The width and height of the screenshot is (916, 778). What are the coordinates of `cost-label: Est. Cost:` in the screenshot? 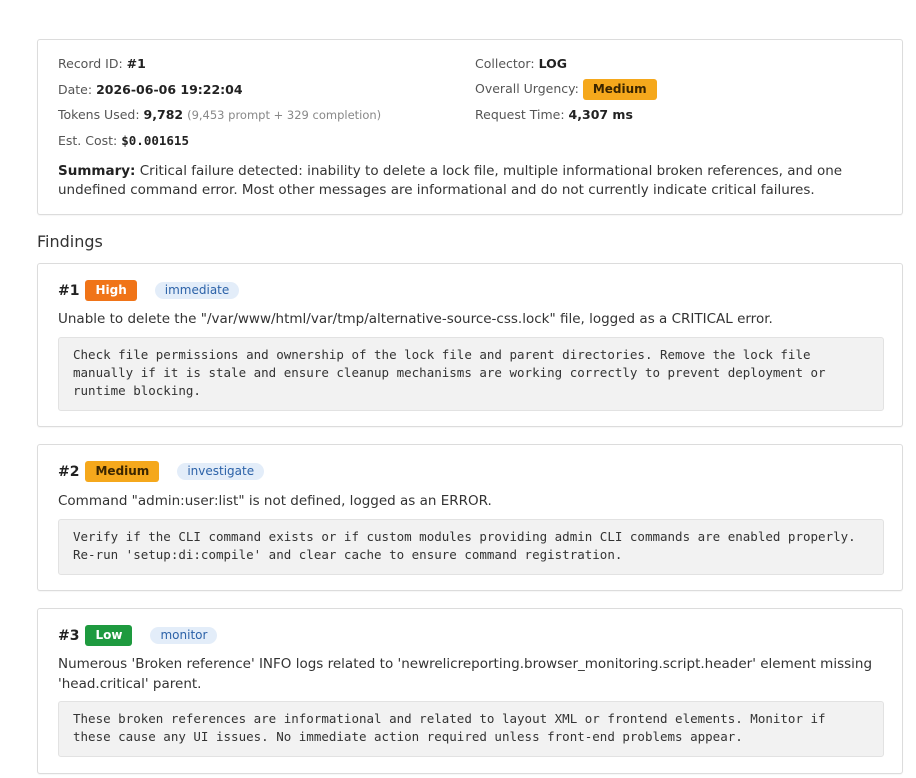 It's located at (88, 140).